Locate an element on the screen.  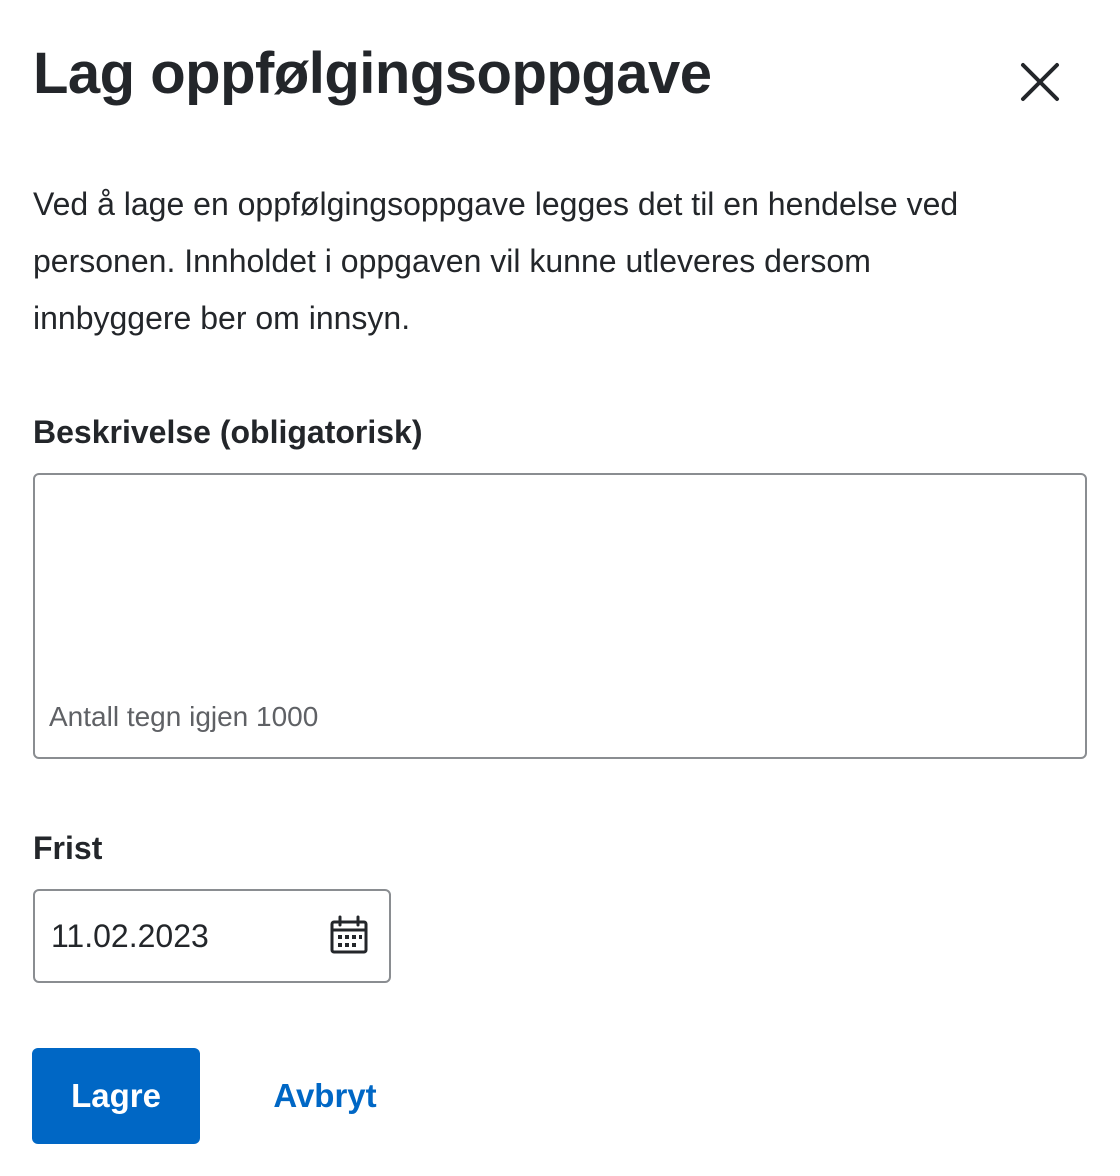
close-icon is located at coordinates (1040, 82).